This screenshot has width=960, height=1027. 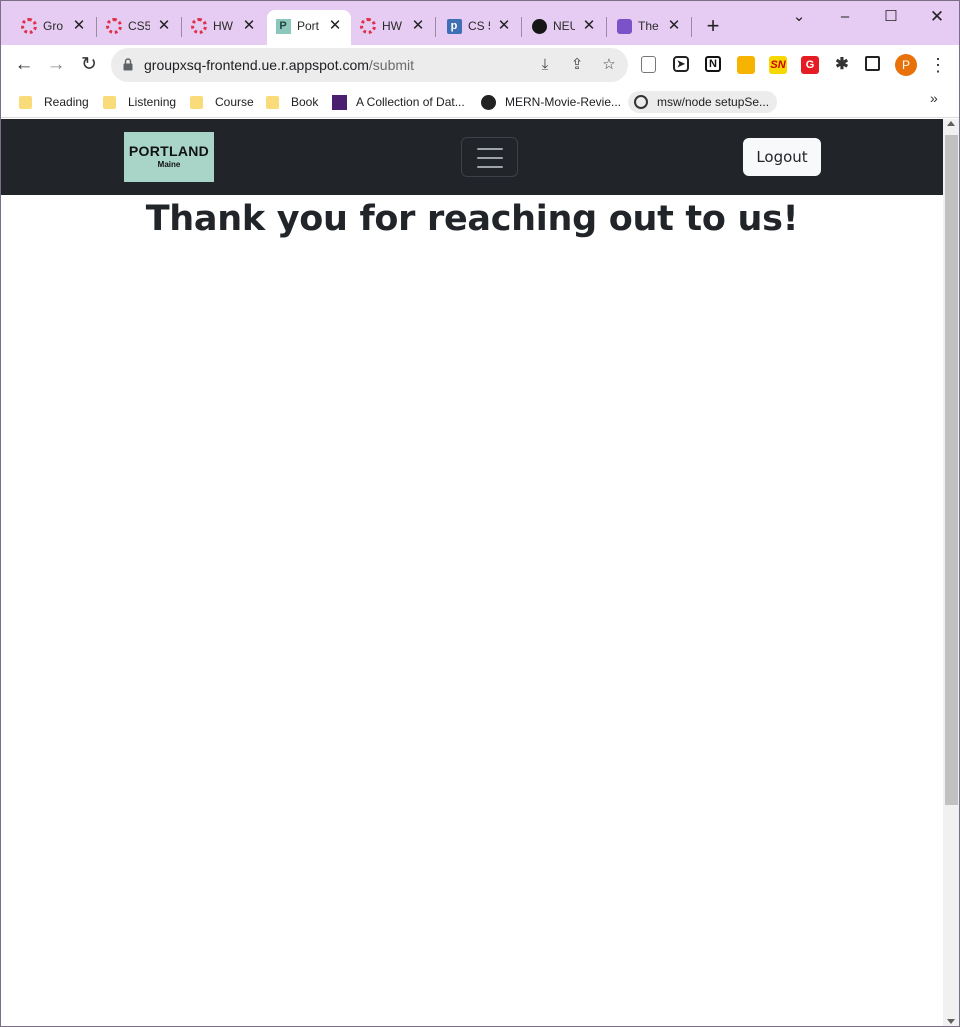 I want to click on tab-title: Port, so click(x=308, y=26).